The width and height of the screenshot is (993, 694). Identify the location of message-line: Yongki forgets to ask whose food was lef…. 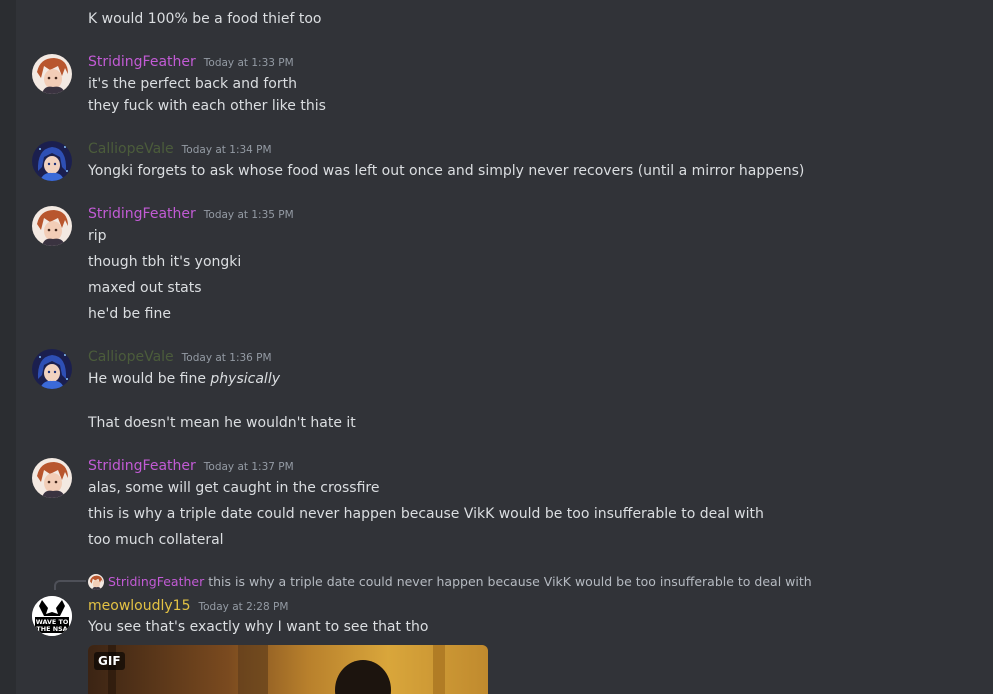
(446, 171).